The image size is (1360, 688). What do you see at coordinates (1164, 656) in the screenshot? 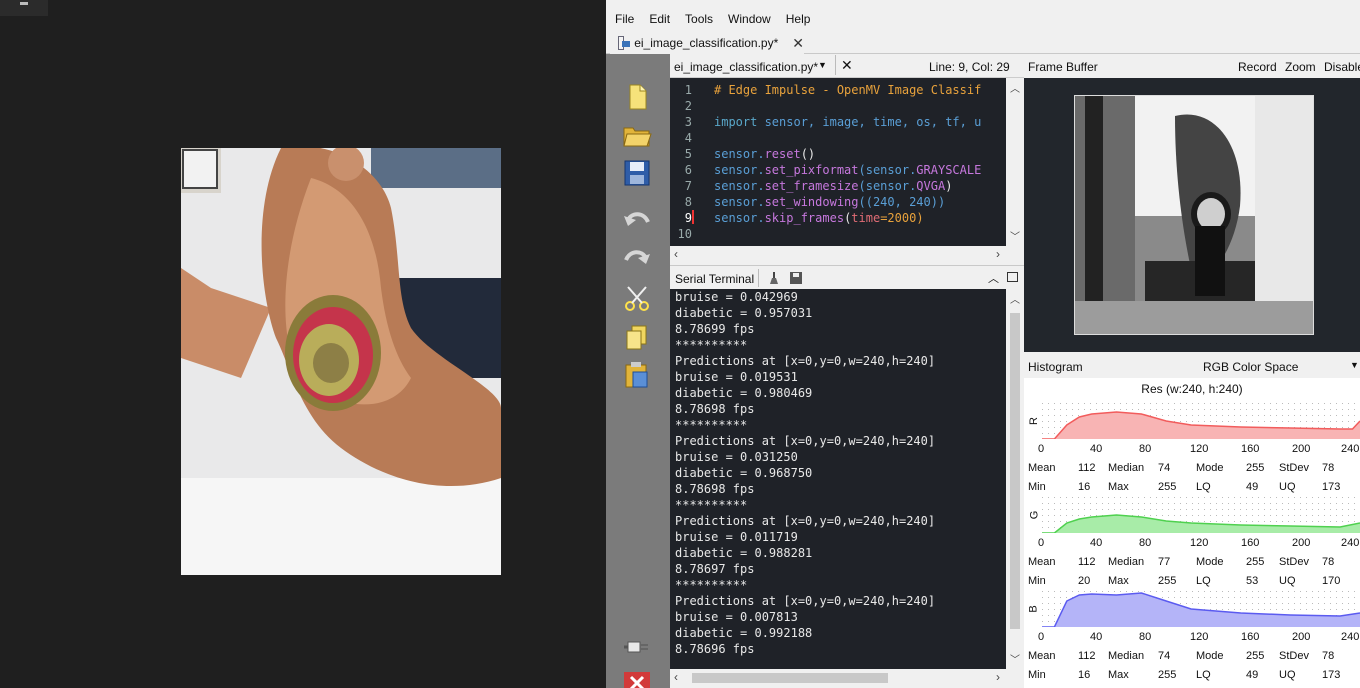
I see `stat-value-median: 74` at bounding box center [1164, 656].